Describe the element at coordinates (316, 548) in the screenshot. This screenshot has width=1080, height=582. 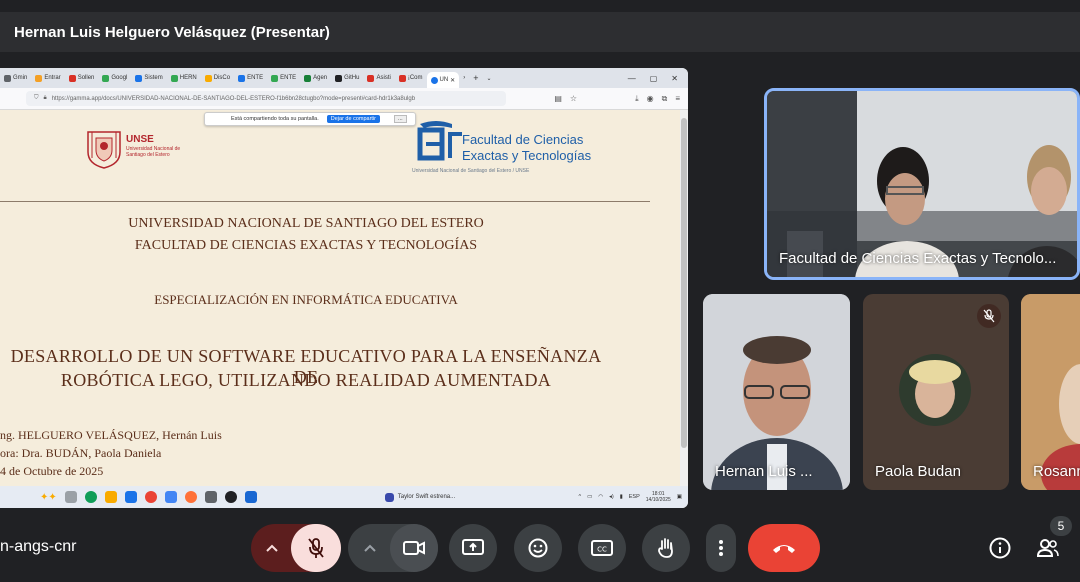
I see `mic-toggle-button` at that location.